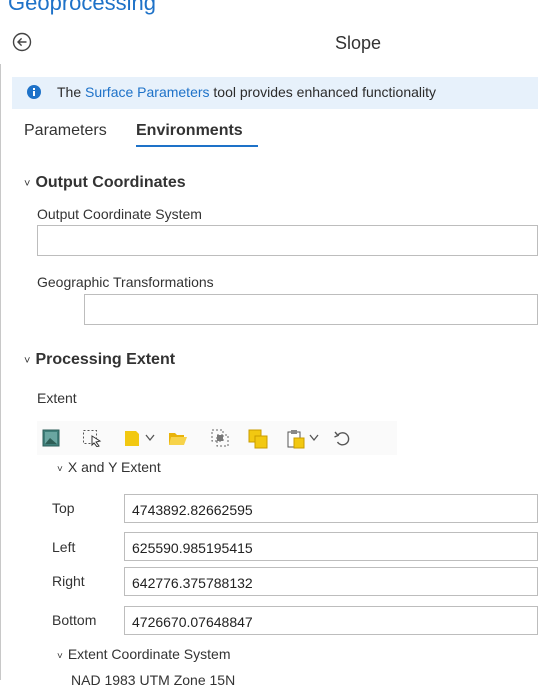  I want to click on surface-parameters-link: Surface Parameters, so click(147, 92).